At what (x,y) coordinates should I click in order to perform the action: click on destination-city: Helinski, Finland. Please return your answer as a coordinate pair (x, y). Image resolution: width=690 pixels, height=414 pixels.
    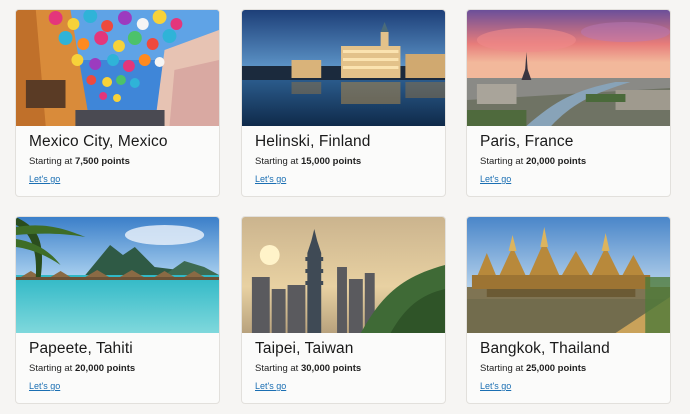
    Looking at the image, I should click on (313, 141).